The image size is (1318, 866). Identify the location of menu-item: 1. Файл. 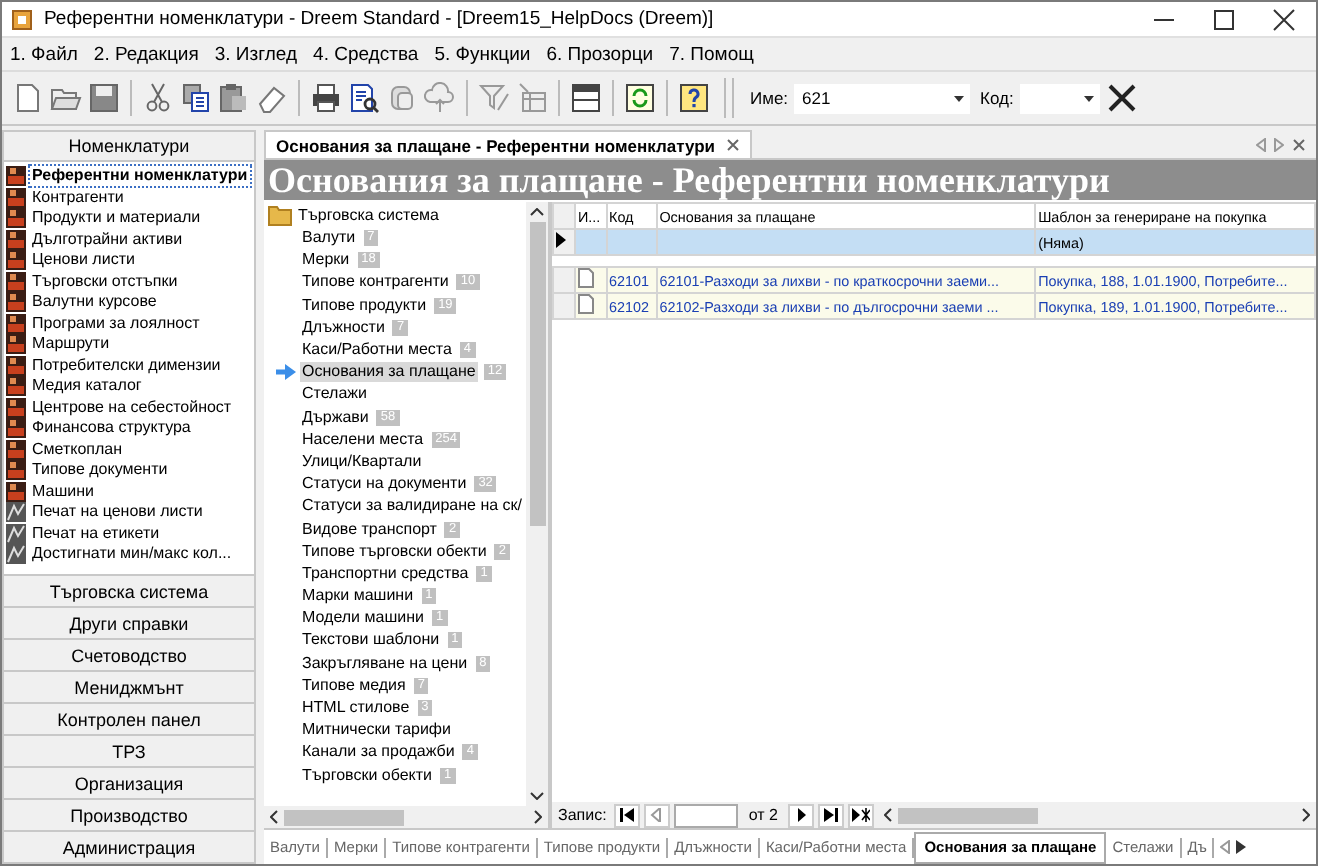
(44, 54).